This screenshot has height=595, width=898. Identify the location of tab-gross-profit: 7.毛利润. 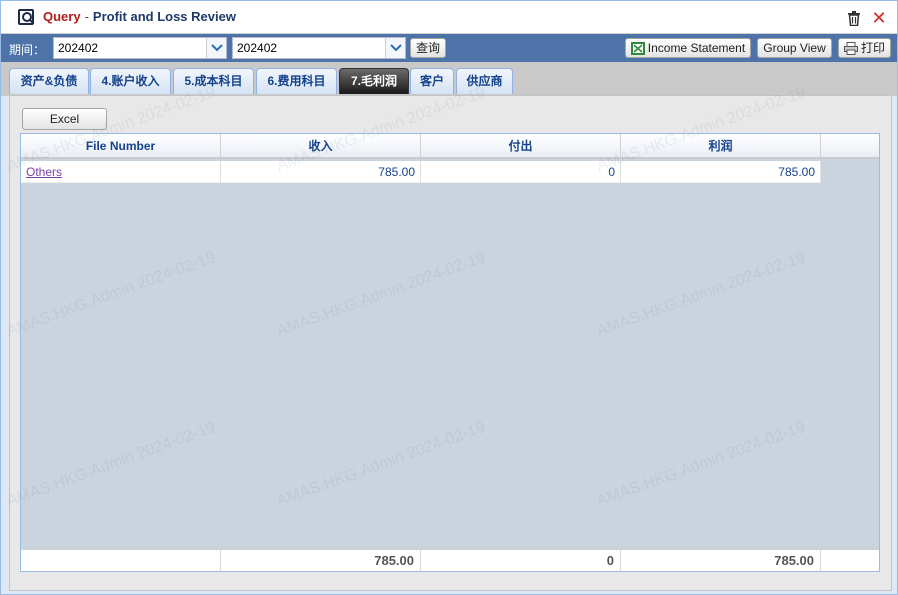
(374, 81).